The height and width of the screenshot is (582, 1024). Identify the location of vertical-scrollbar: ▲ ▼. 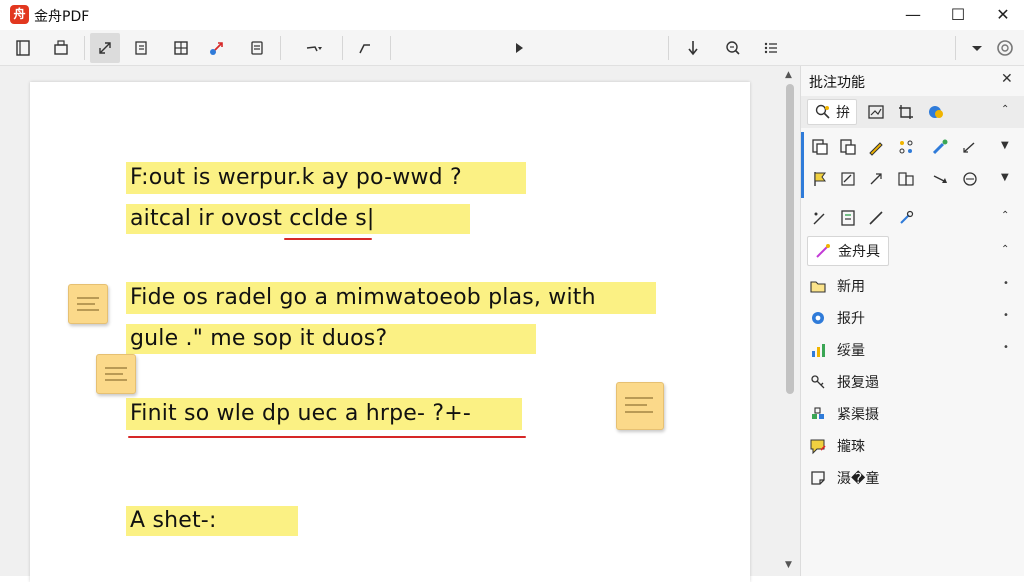
(790, 321).